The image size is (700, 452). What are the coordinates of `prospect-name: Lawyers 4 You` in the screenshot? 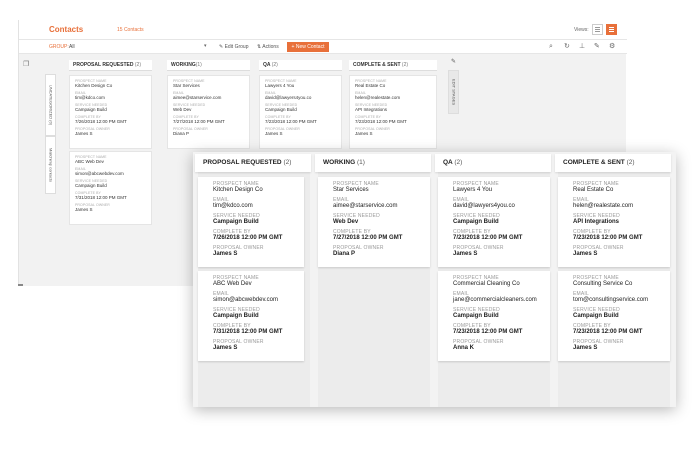 It's located at (473, 190).